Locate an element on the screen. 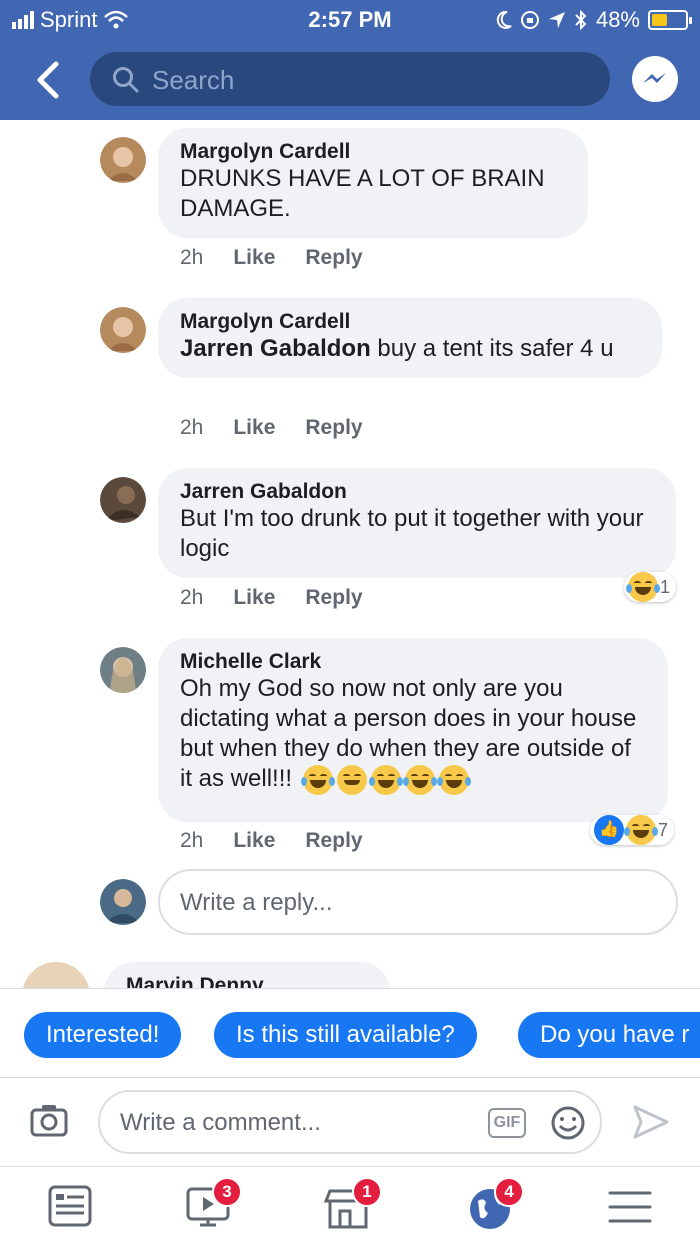 Image resolution: width=700 pixels, height=1247 pixels. tab-news-feed is located at coordinates (70, 1207).